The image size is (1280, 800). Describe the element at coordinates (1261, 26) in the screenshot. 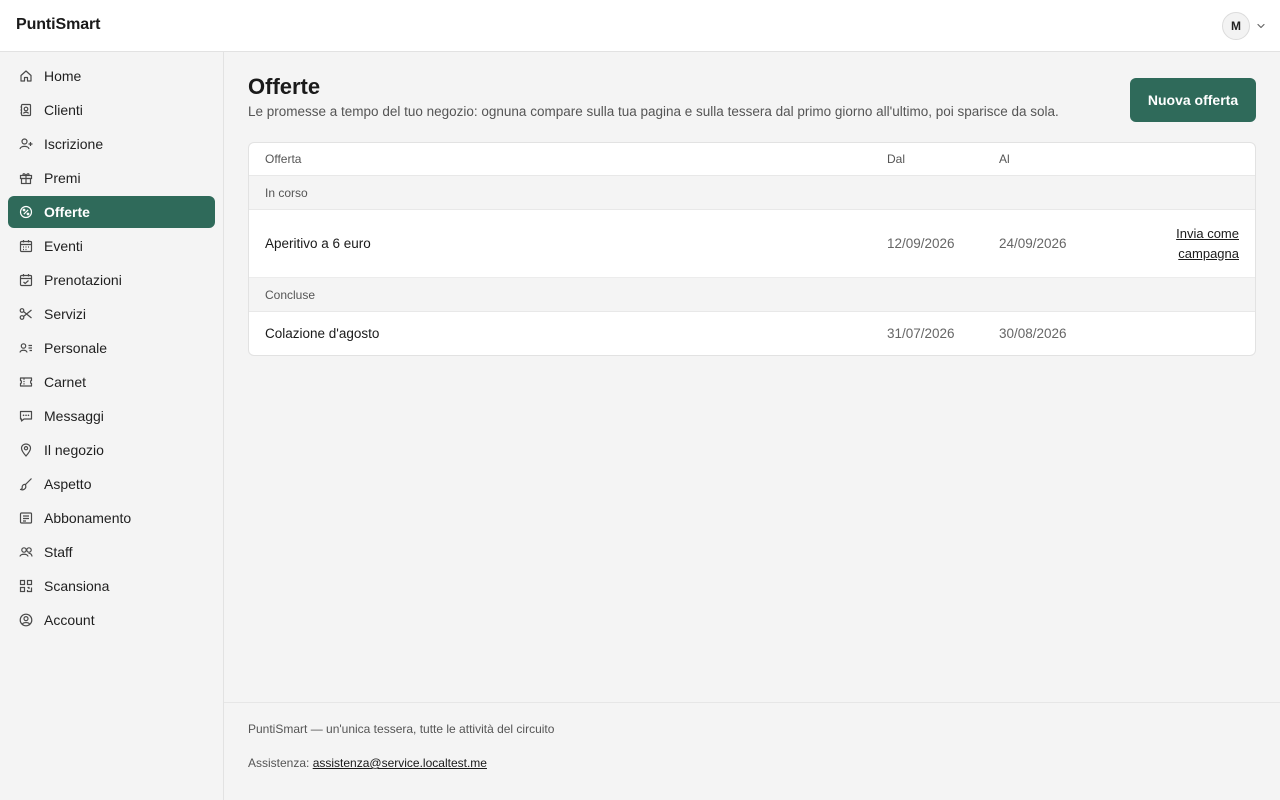

I see `chevron-down-icon` at that location.